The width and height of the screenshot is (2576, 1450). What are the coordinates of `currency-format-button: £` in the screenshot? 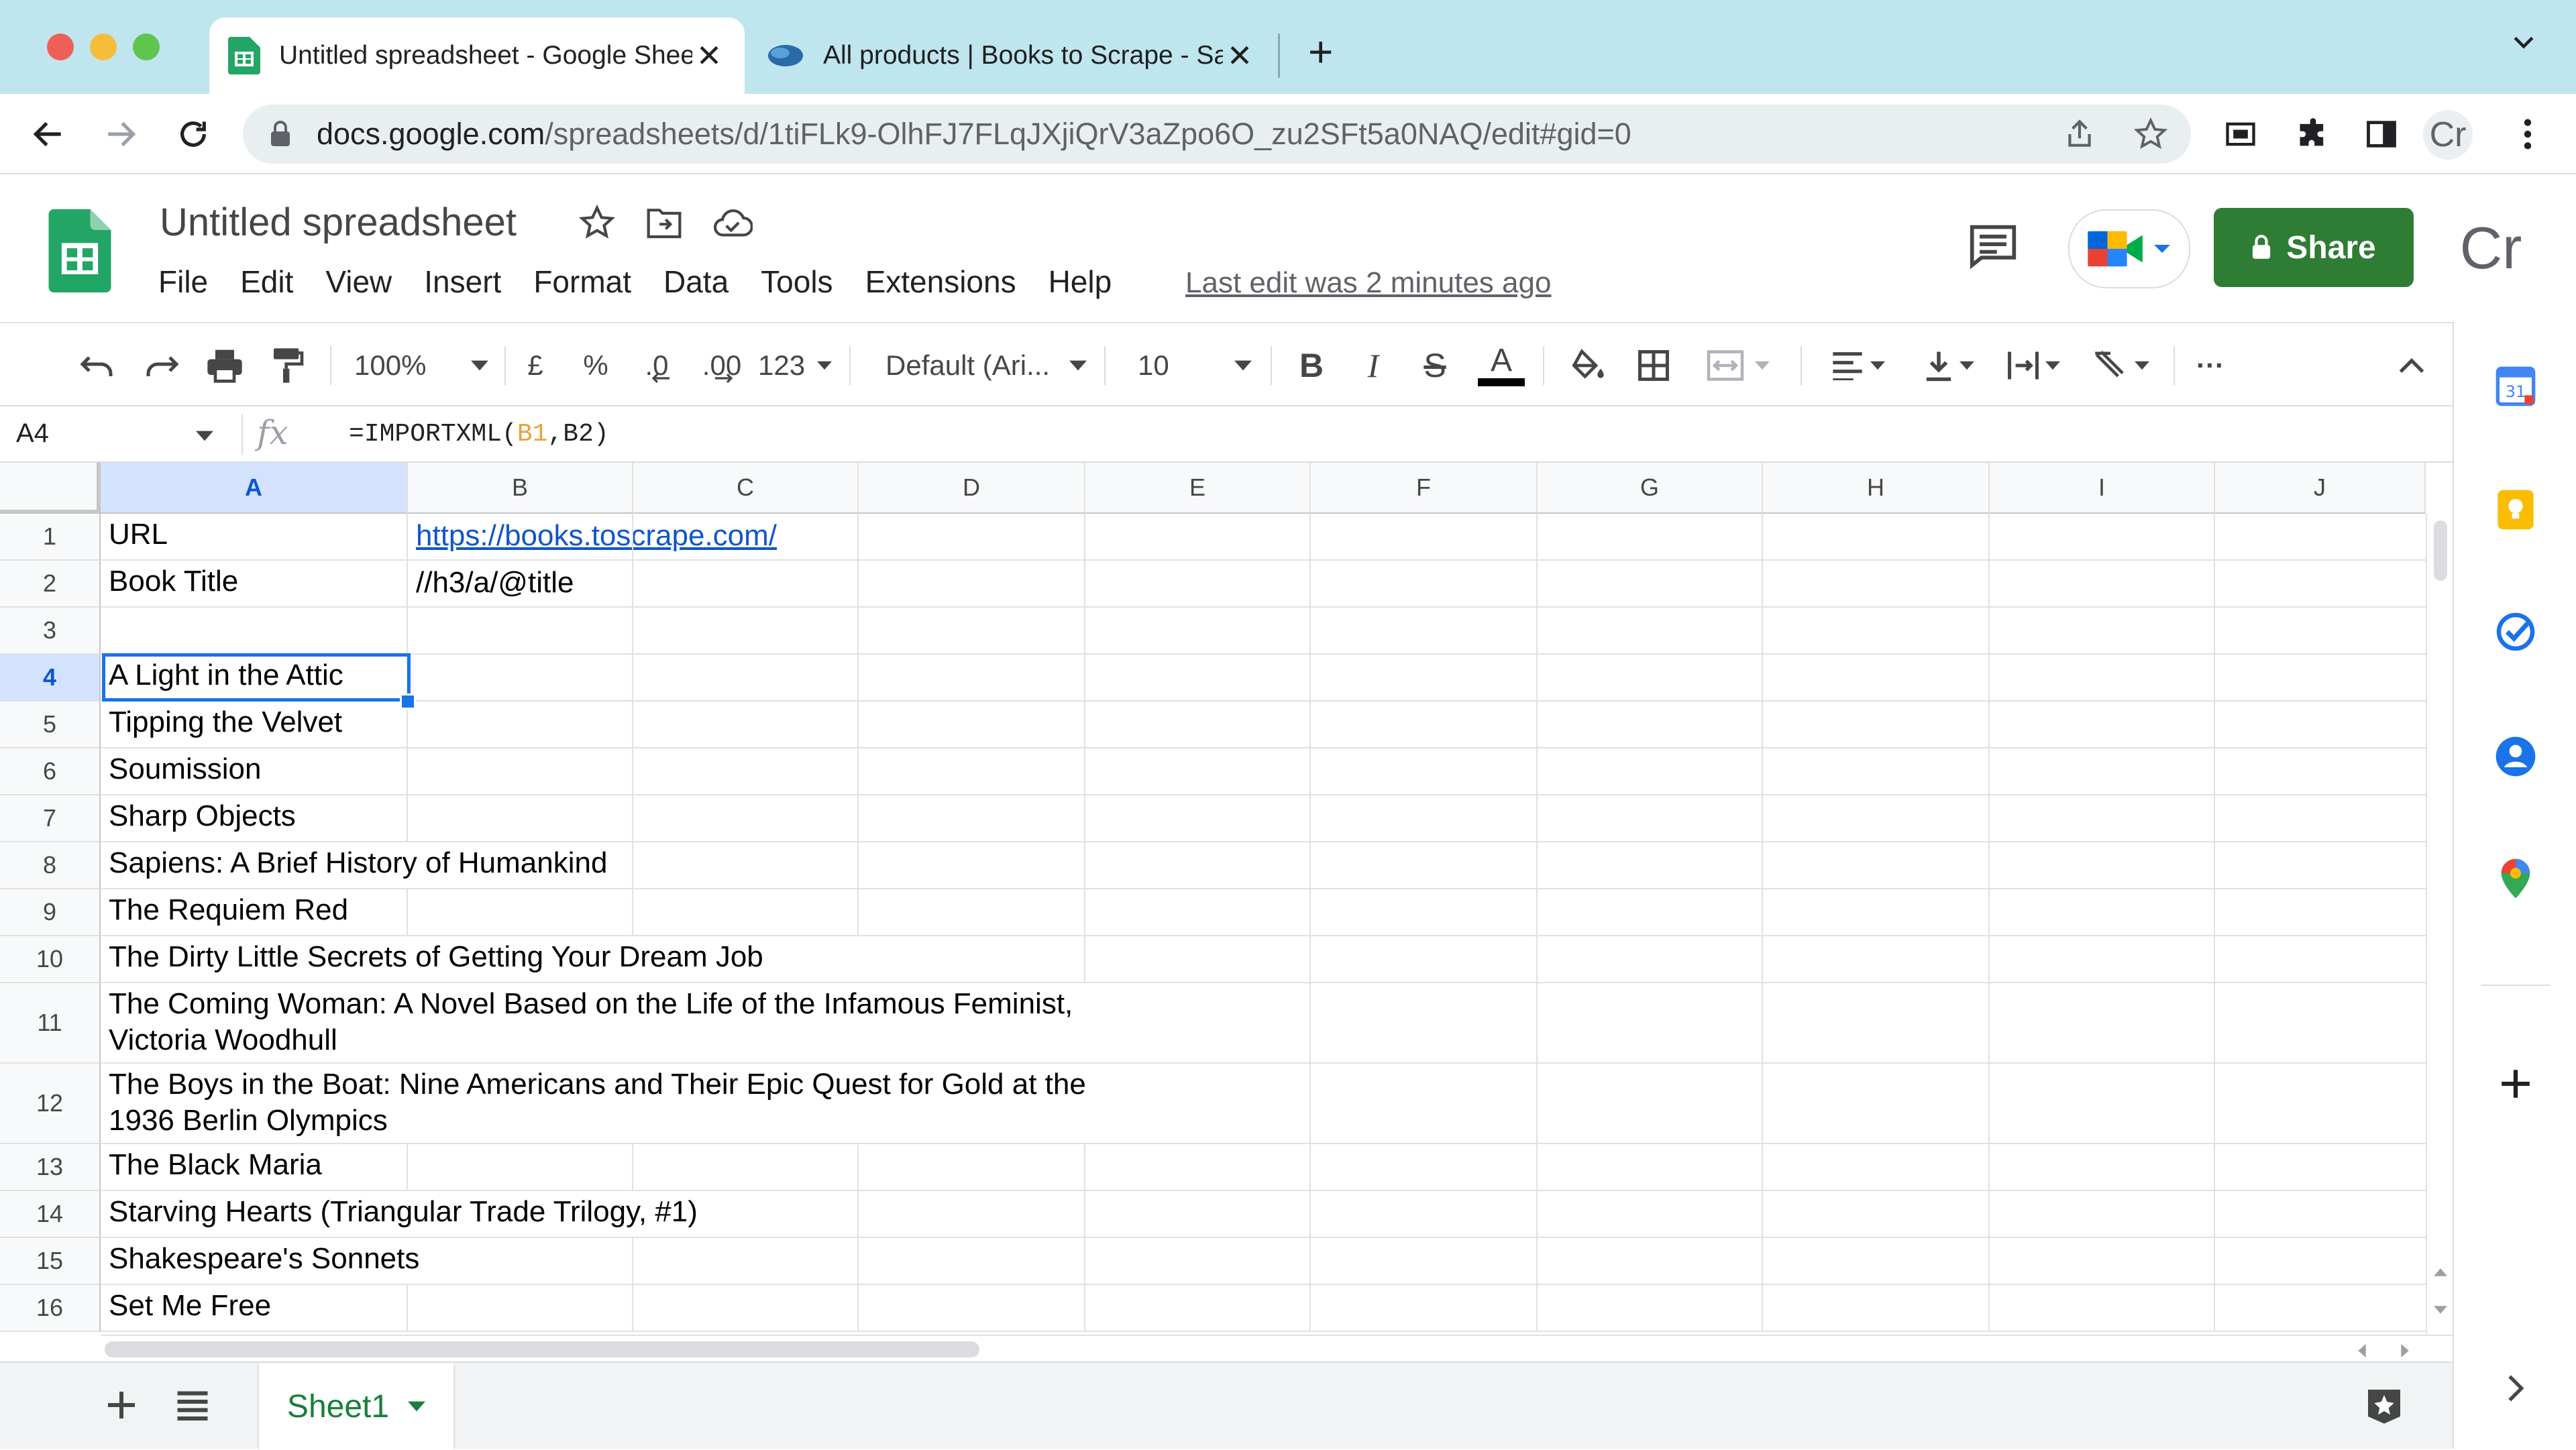 It's located at (535, 365).